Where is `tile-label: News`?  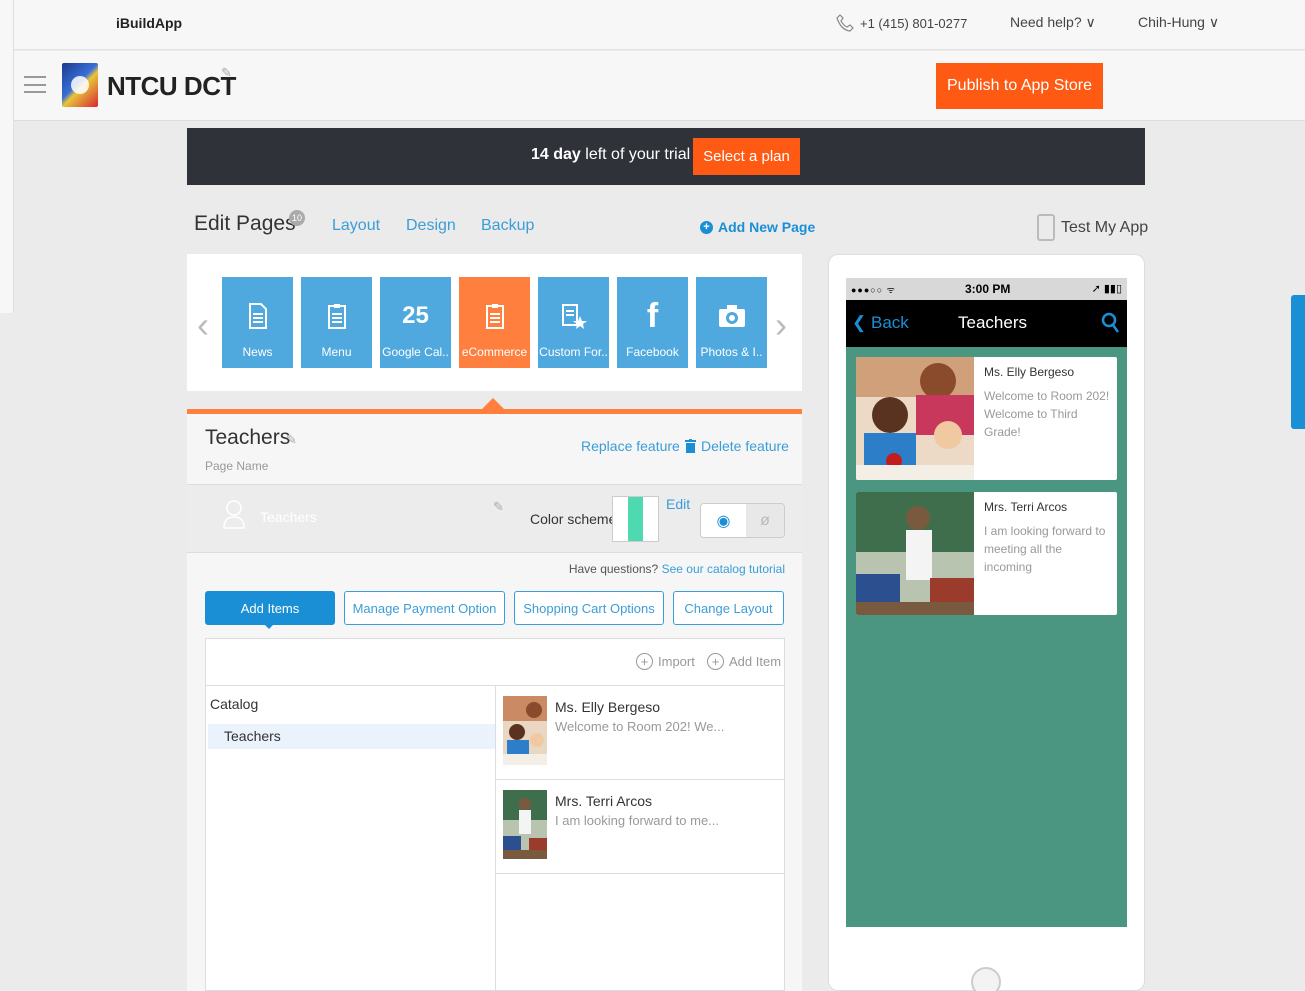
tile-label: News is located at coordinates (257, 352).